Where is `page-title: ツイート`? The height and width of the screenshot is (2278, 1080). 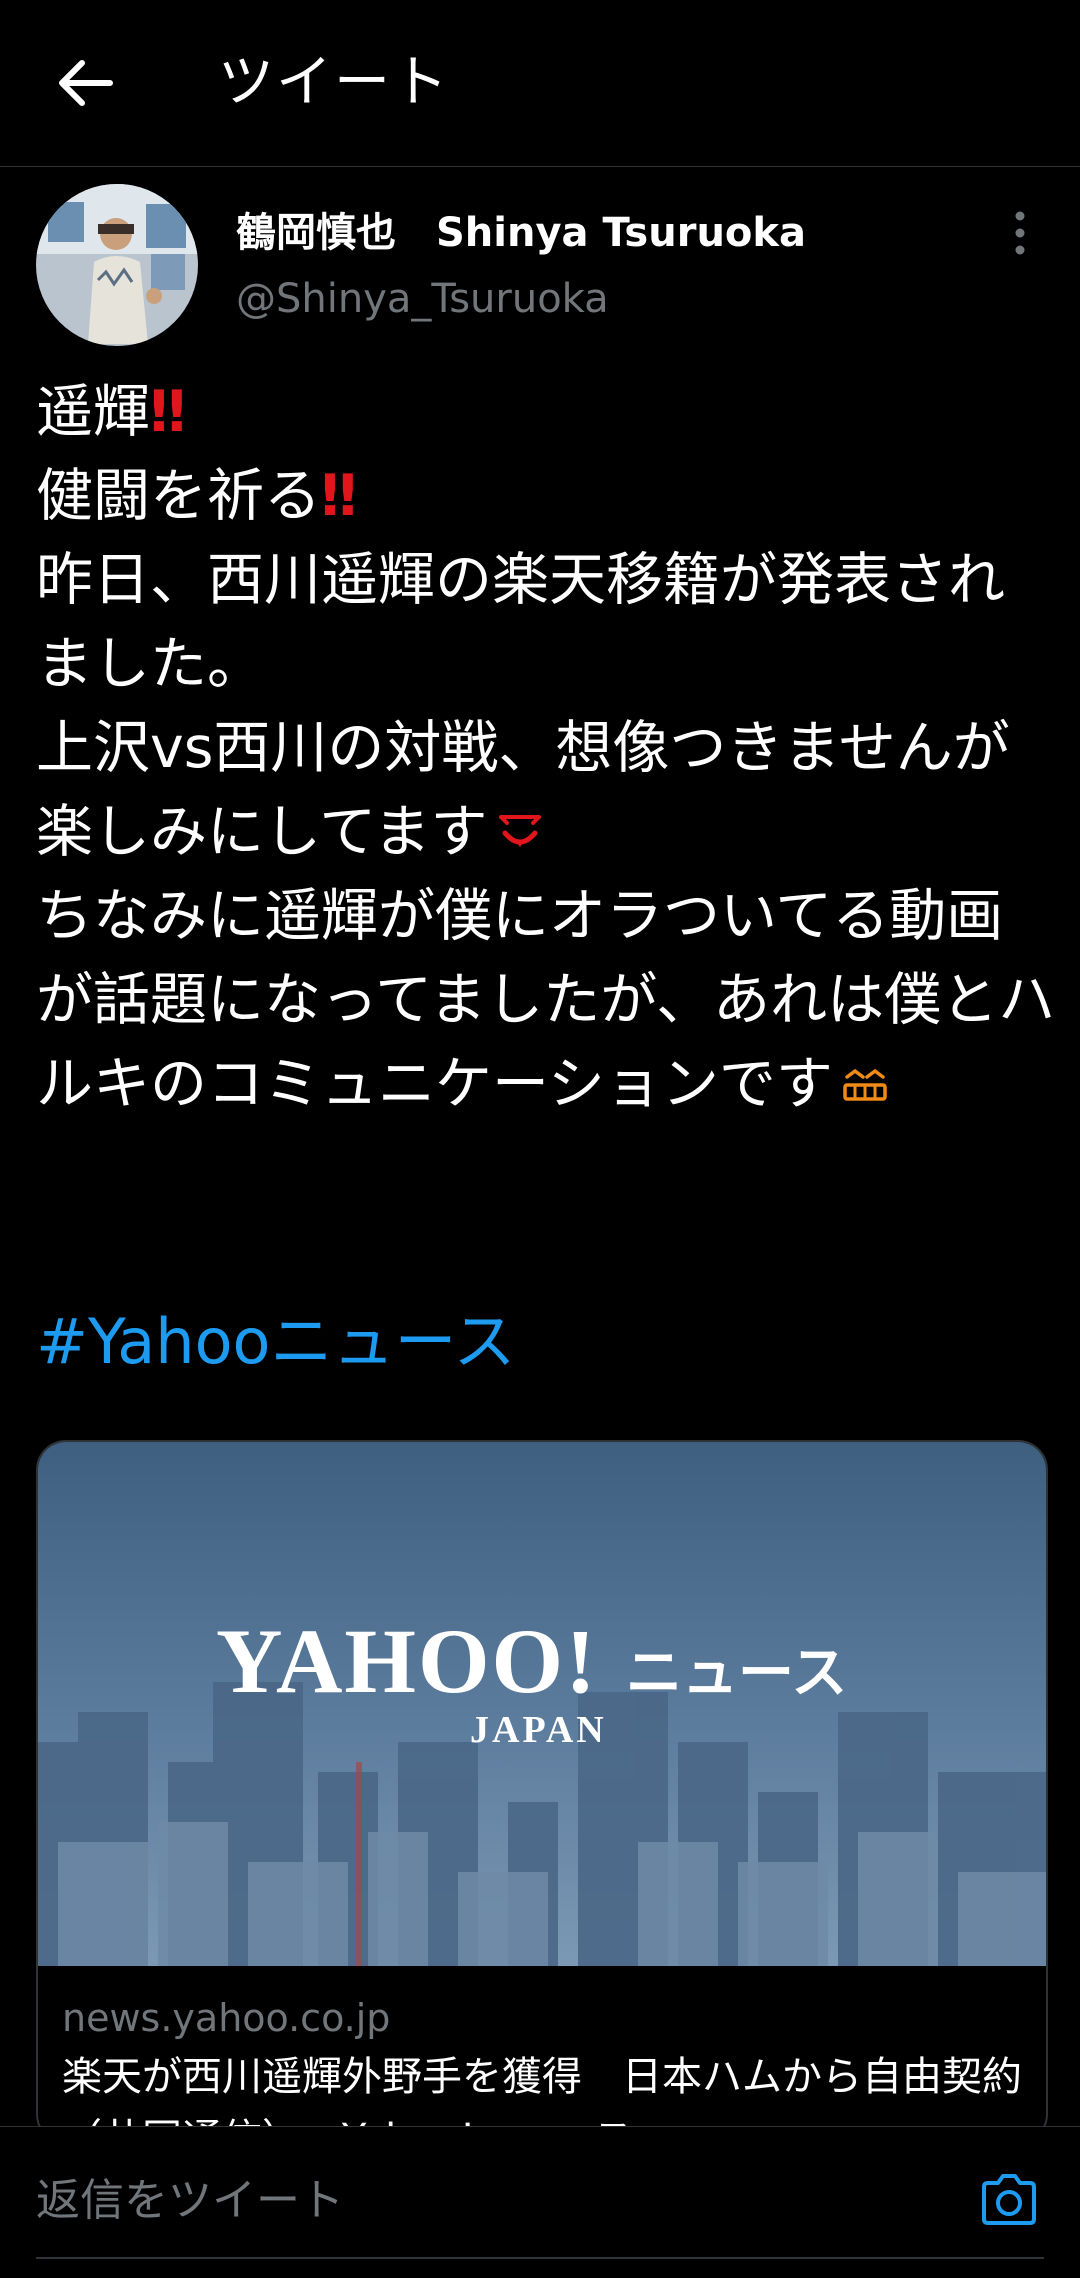
page-title: ツイート is located at coordinates (334, 82).